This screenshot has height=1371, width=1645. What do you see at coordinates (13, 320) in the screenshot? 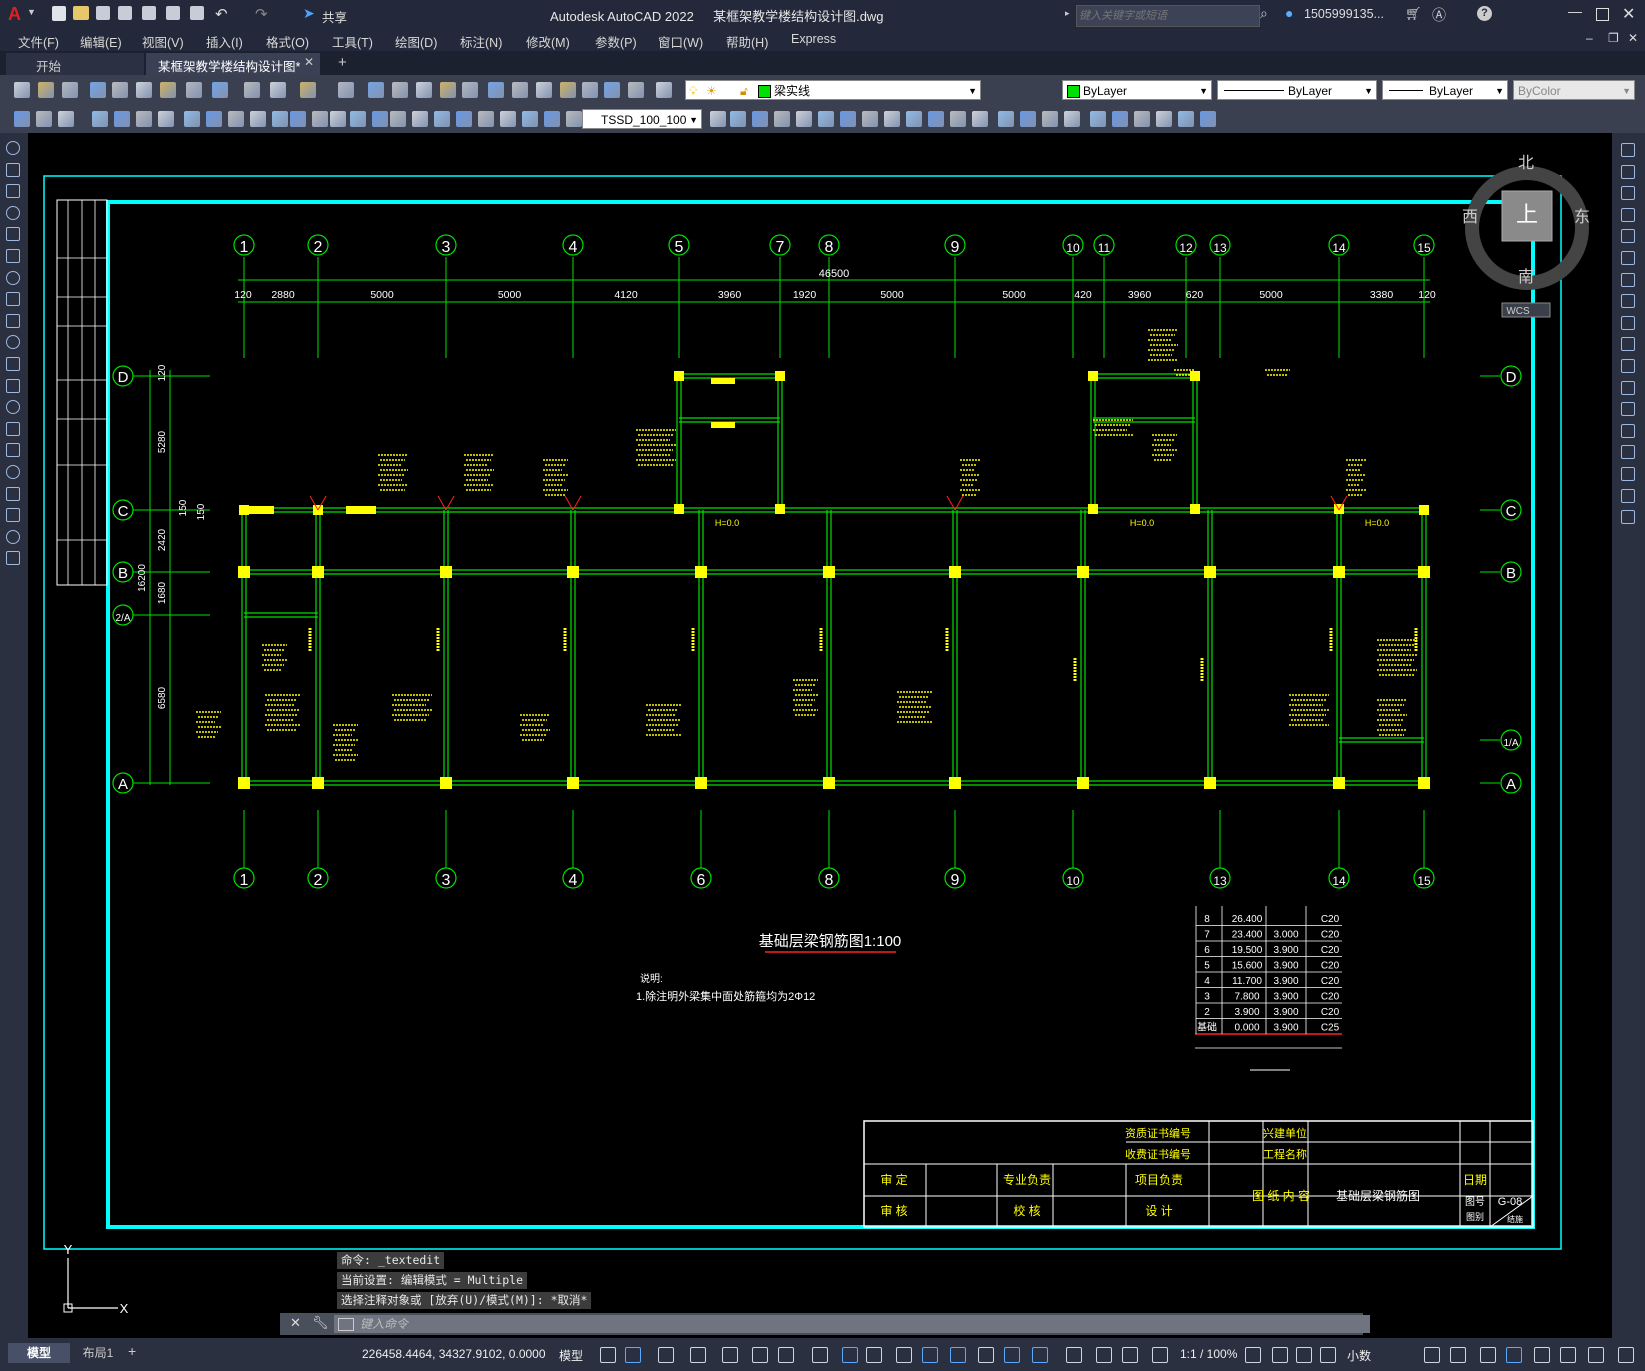
I see `draw-tool-9-icon` at bounding box center [13, 320].